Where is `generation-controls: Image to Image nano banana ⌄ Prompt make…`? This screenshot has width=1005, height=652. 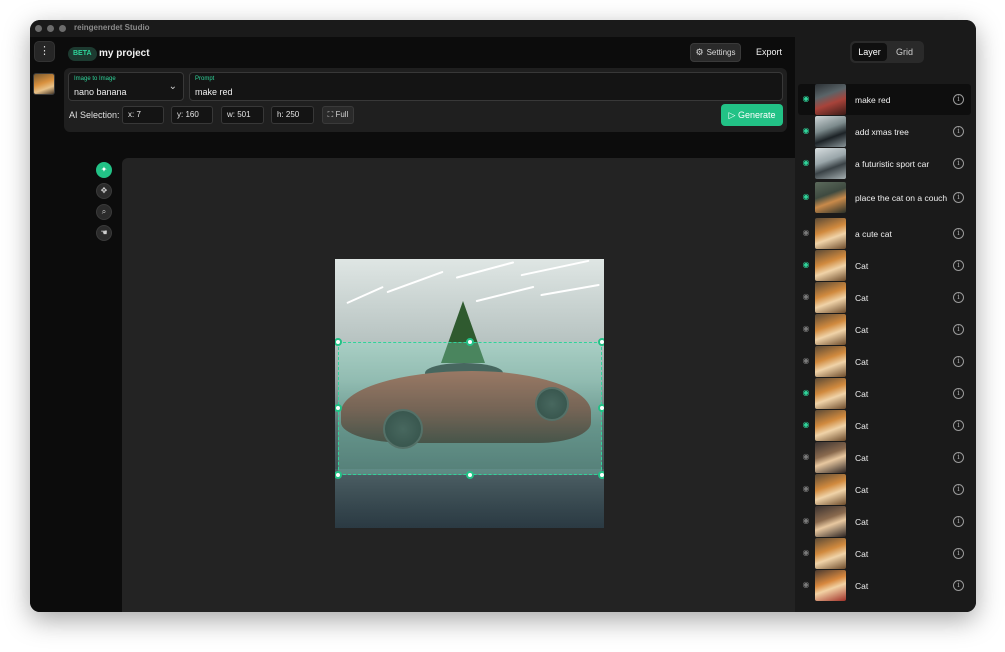 generation-controls: Image to Image nano banana ⌄ Prompt make… is located at coordinates (425, 100).